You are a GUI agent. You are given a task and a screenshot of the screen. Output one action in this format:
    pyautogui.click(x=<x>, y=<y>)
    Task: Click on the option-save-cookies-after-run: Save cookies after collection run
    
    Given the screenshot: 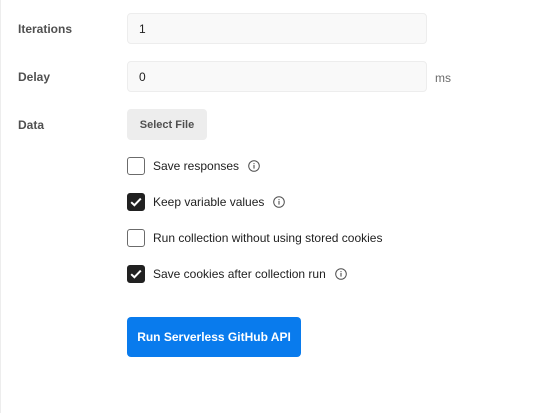 What is the action you would take?
    pyautogui.click(x=237, y=274)
    